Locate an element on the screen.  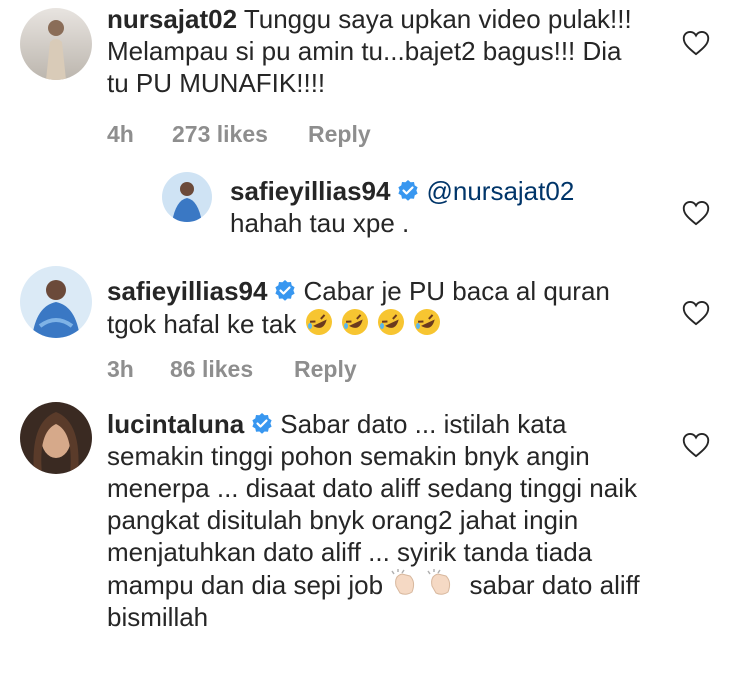
username: lucintaluna is located at coordinates (175, 424).